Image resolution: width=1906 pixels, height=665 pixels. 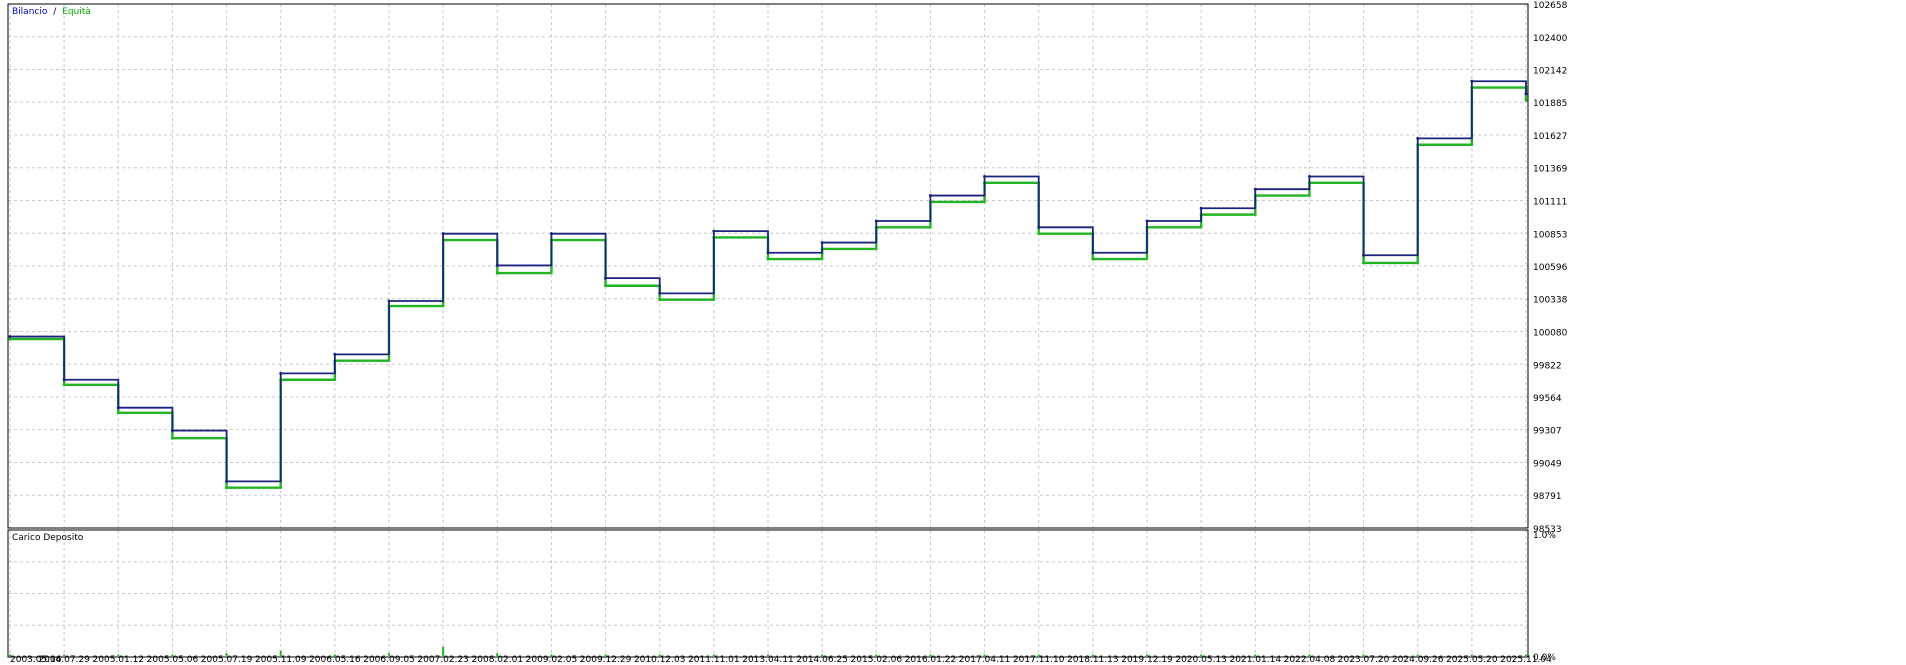 What do you see at coordinates (1093, 660) in the screenshot?
I see `x-tick-label: 2018.11.13` at bounding box center [1093, 660].